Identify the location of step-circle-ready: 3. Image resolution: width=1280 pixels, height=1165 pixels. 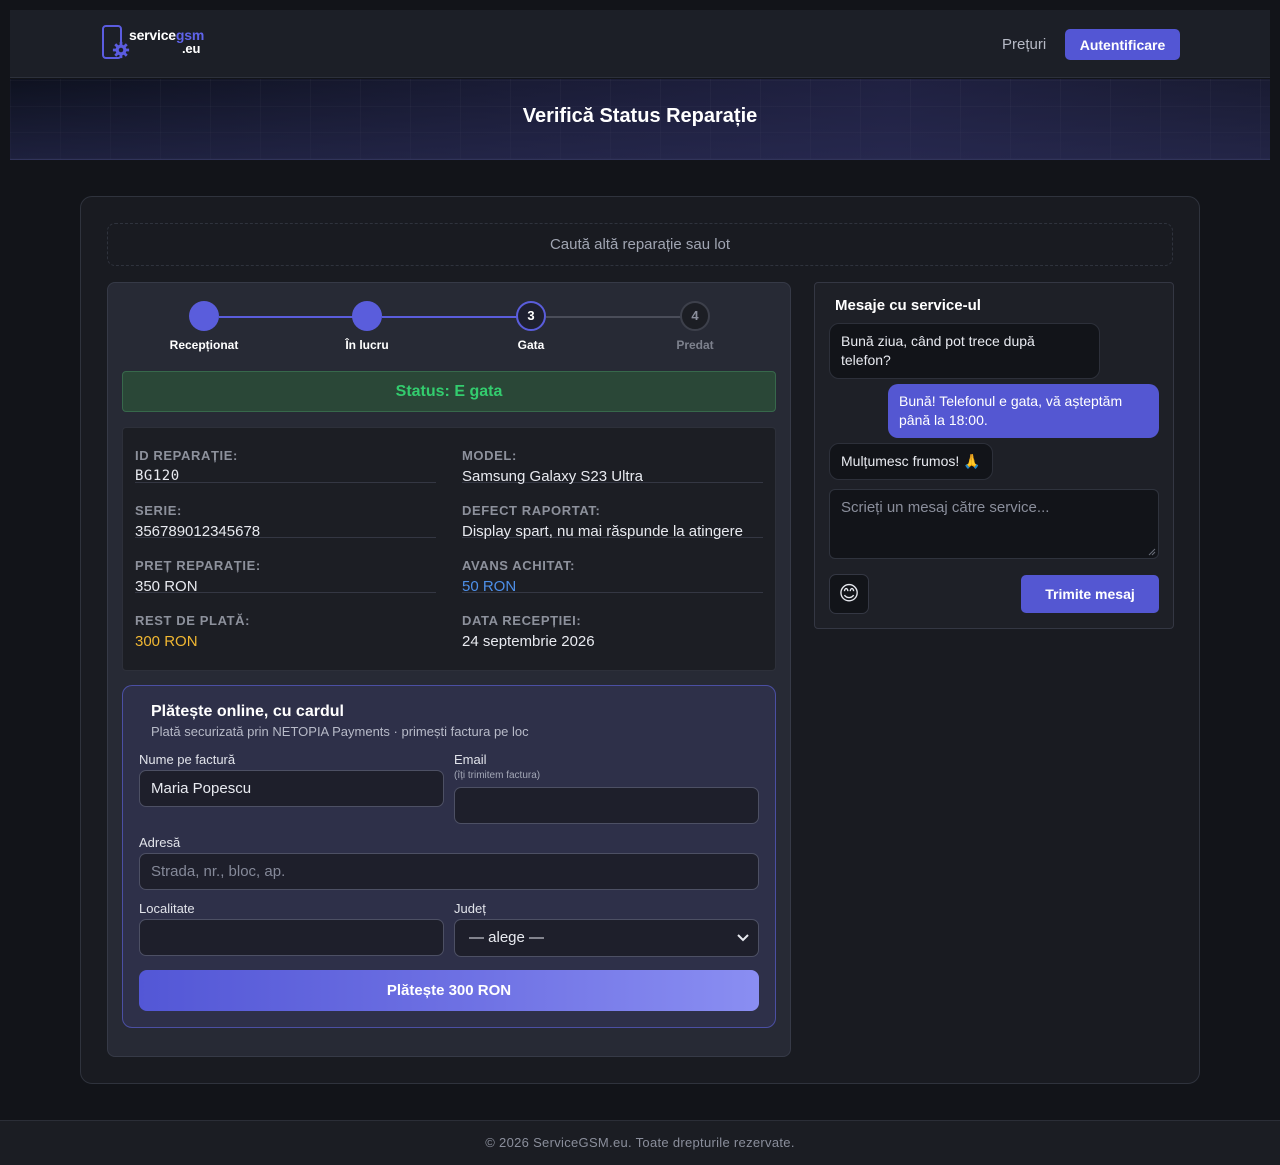
(531, 316).